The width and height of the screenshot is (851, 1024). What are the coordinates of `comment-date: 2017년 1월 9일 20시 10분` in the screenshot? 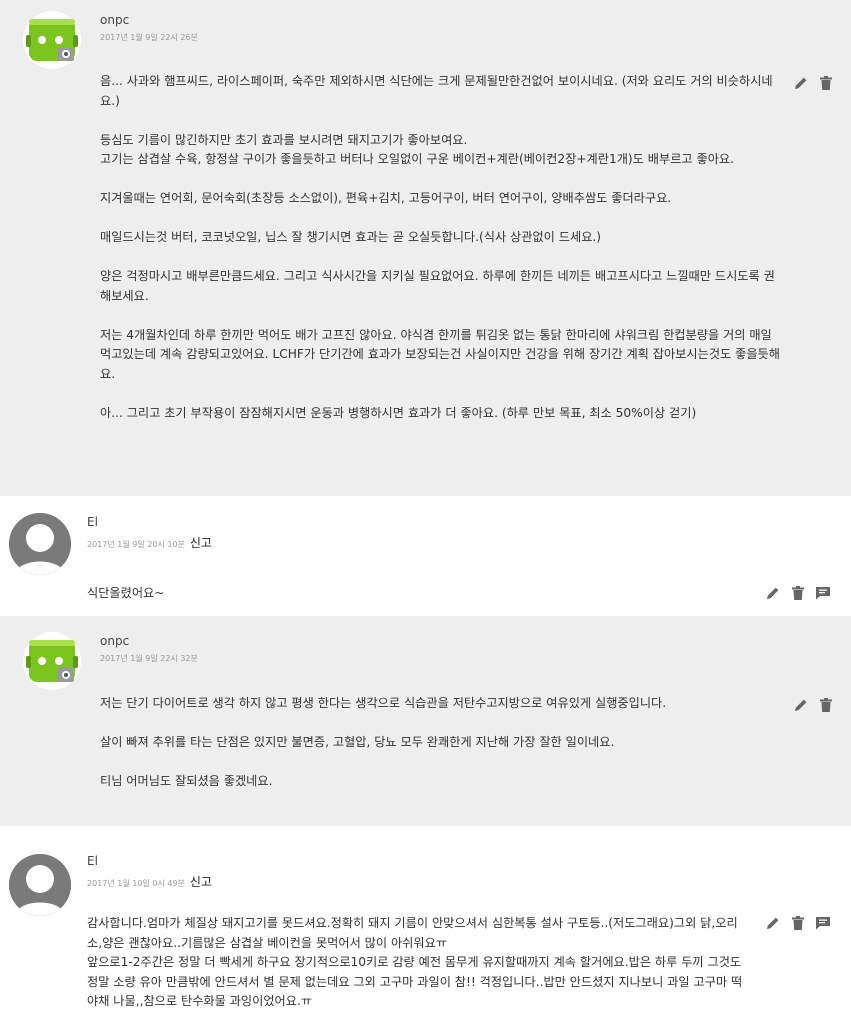 It's located at (136, 544).